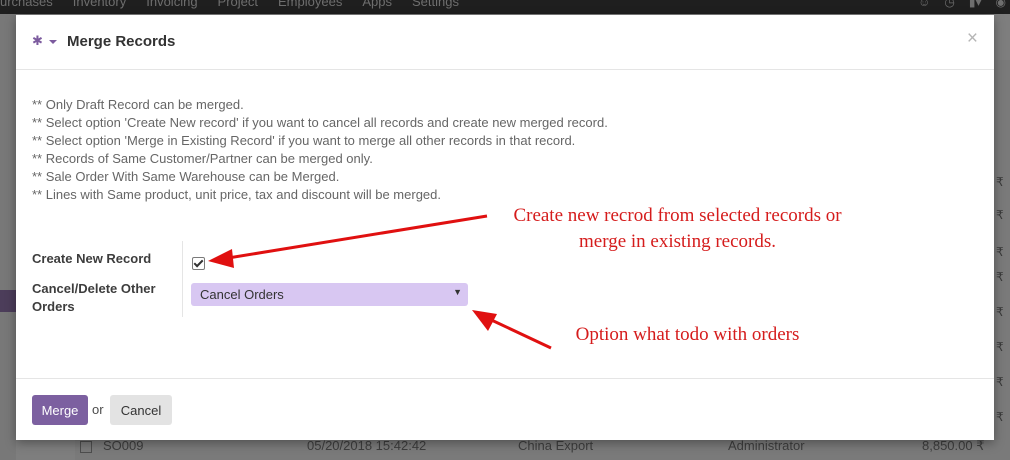  I want to click on dropdown-arrow-icon: ▼, so click(457, 292).